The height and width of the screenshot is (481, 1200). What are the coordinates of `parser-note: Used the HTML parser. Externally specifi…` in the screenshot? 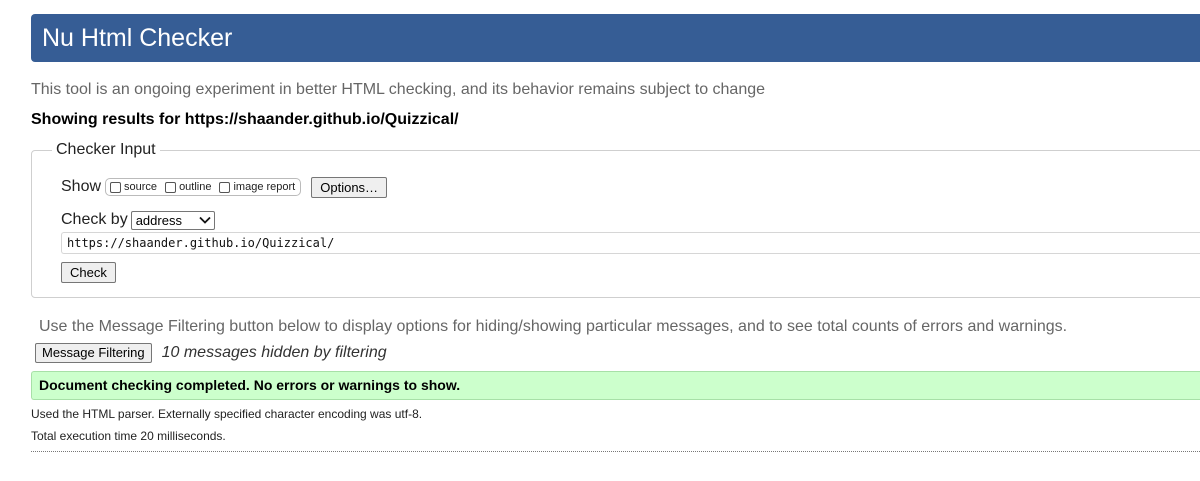 It's located at (227, 414).